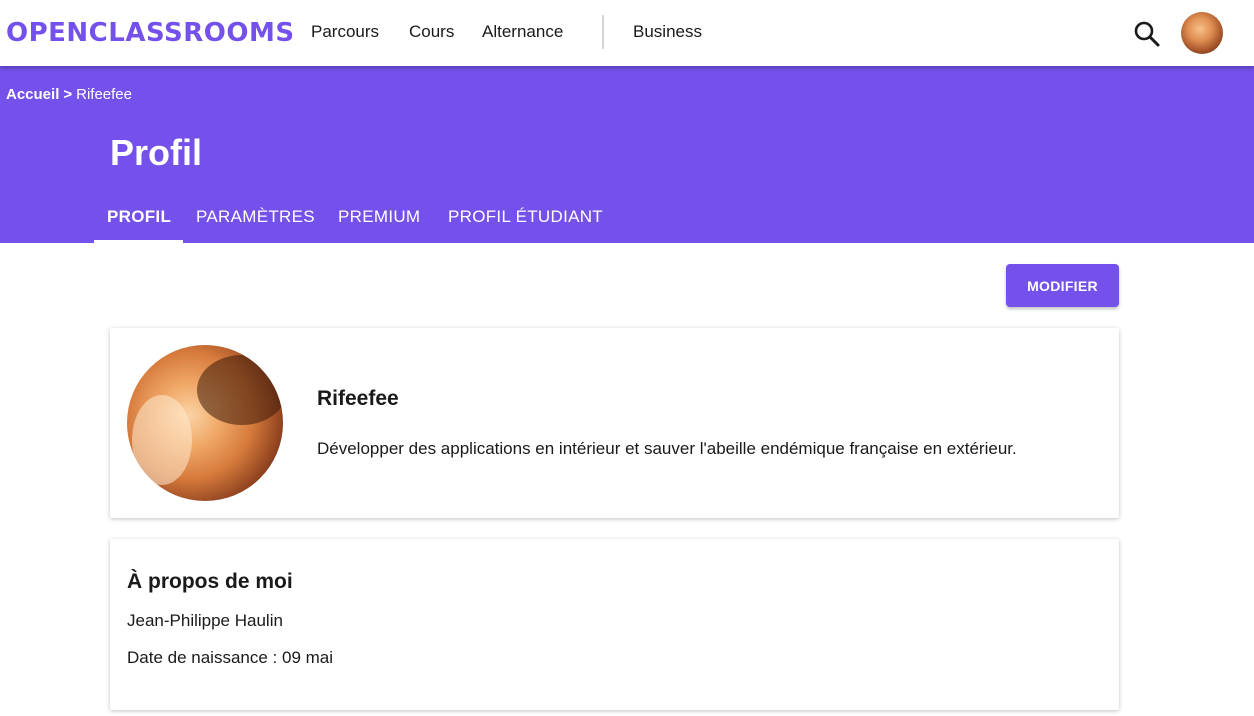  What do you see at coordinates (1202, 33) in the screenshot?
I see `user-avatar-menu` at bounding box center [1202, 33].